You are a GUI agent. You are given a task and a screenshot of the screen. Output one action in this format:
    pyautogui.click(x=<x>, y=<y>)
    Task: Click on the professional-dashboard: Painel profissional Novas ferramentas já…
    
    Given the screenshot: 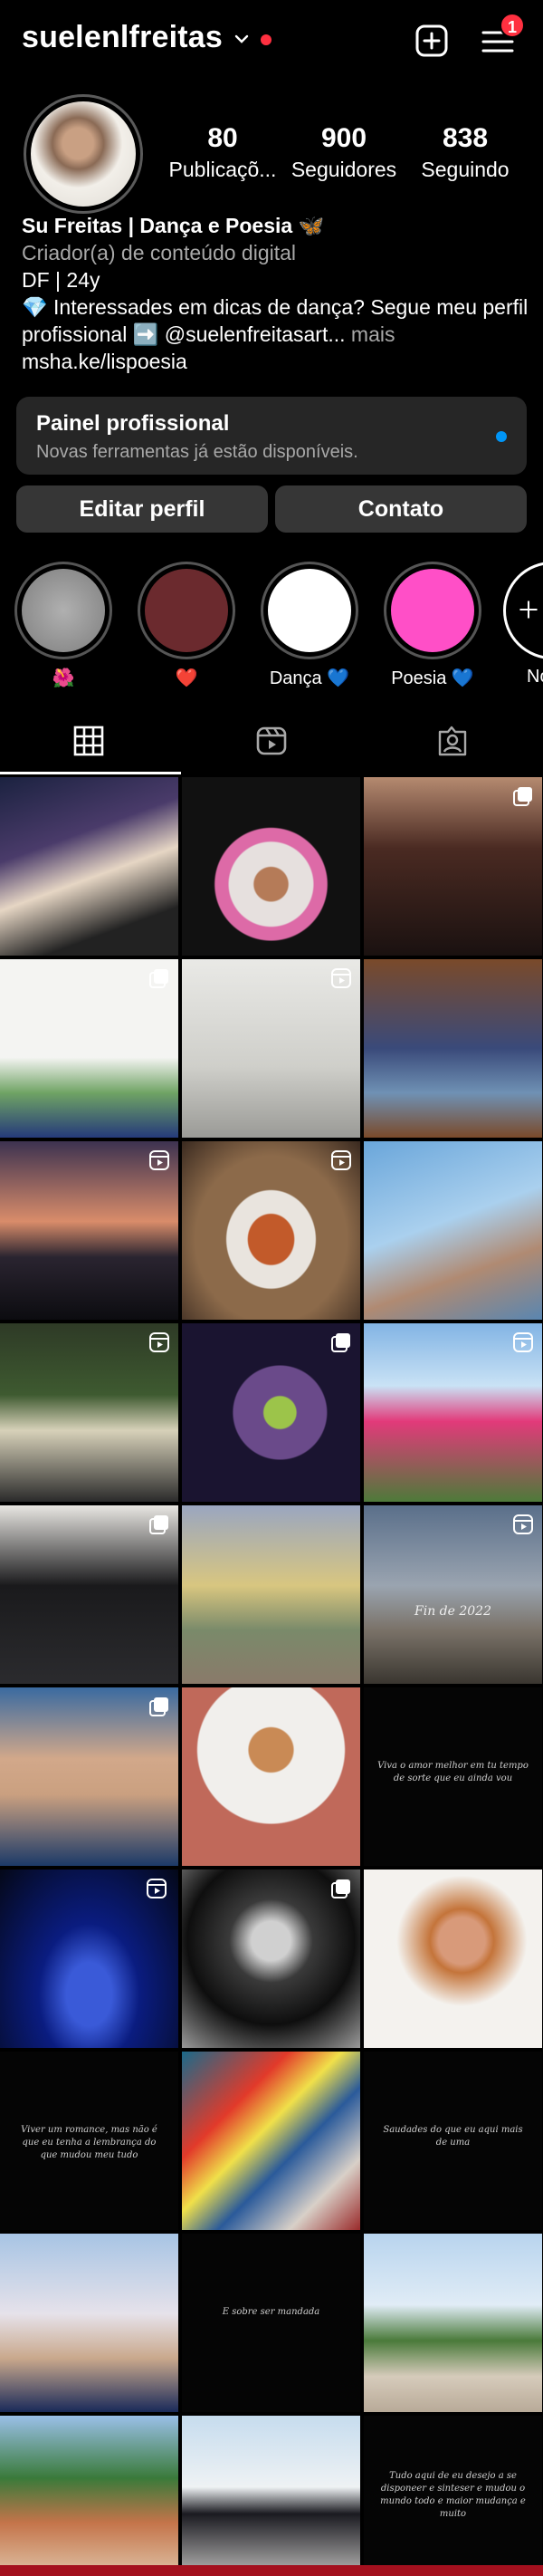 What is the action you would take?
    pyautogui.click(x=271, y=436)
    